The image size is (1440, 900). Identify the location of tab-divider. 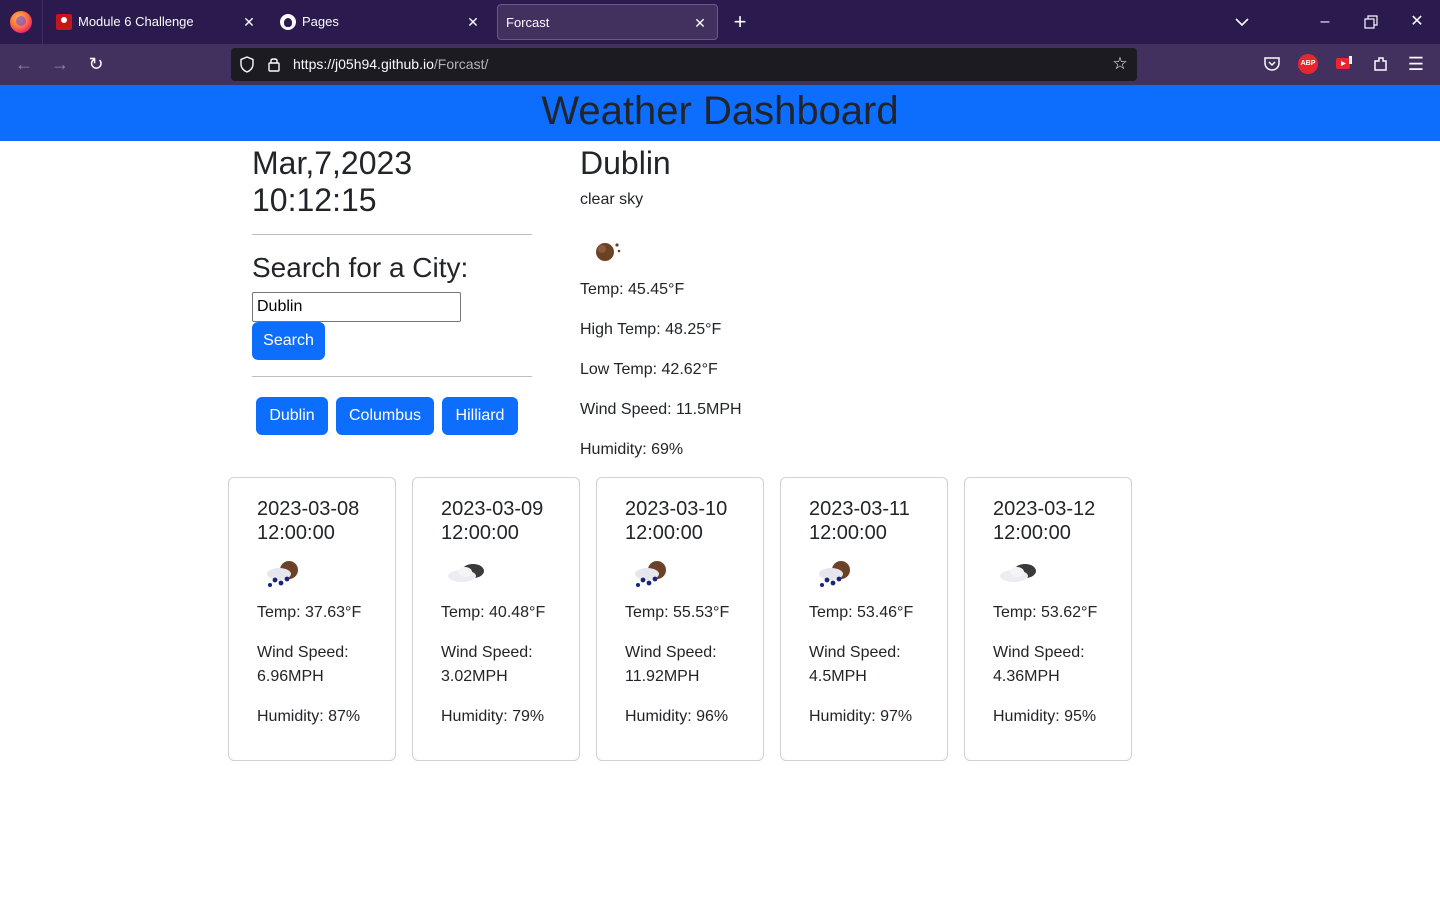
(42, 22).